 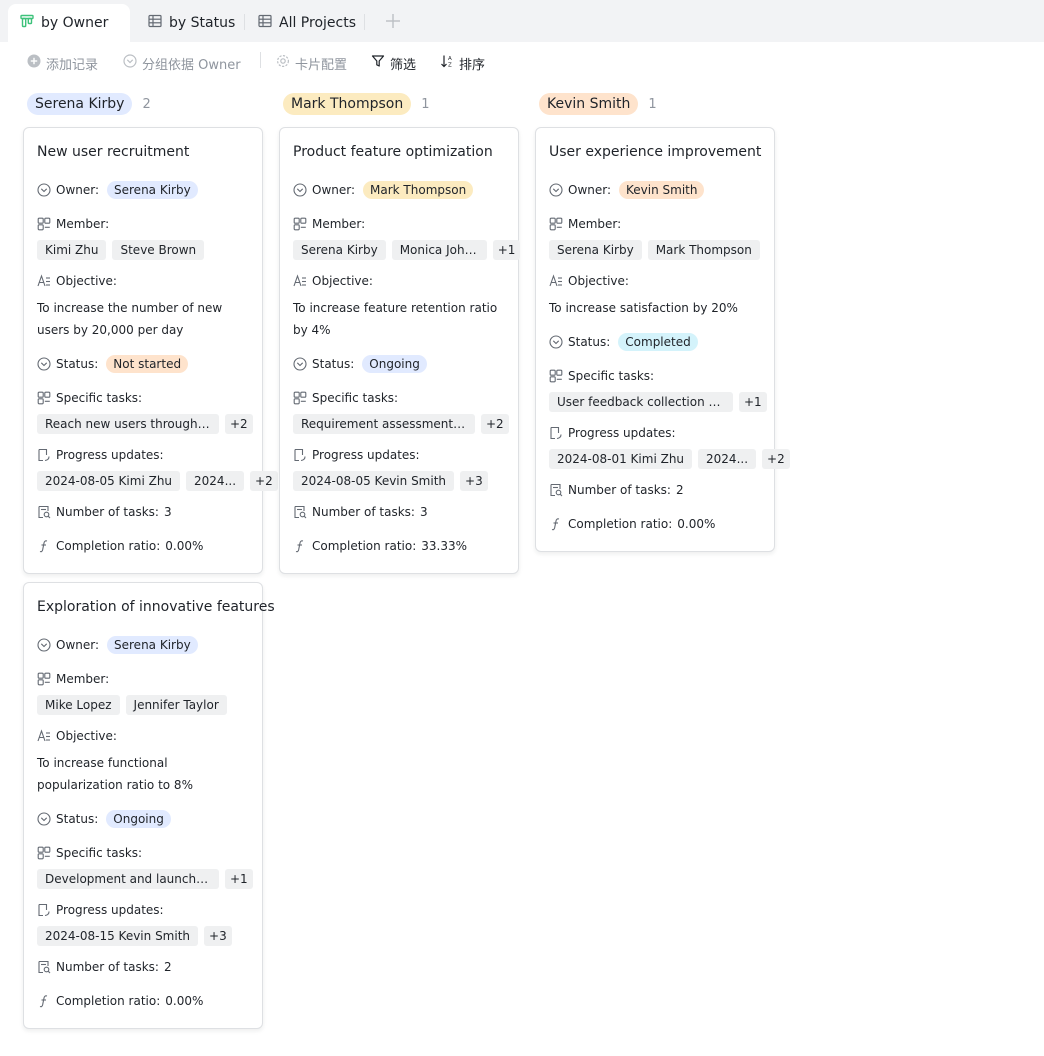 What do you see at coordinates (662, 190) in the screenshot?
I see `owner-value-pill: Kevin Smith` at bounding box center [662, 190].